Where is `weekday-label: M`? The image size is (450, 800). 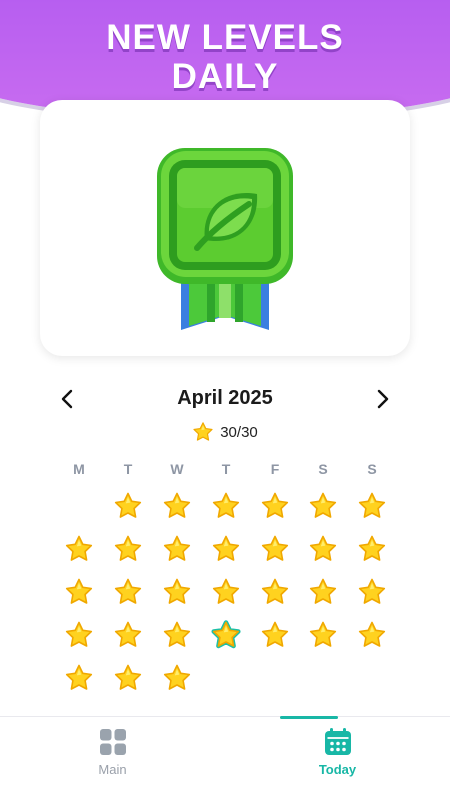
weekday-label: M is located at coordinates (79, 469).